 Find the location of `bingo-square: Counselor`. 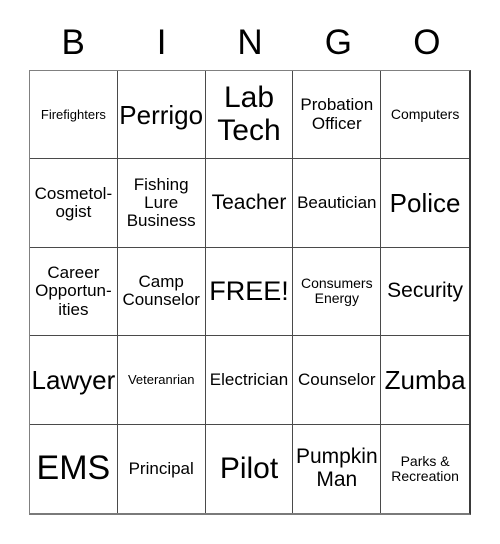

bingo-square: Counselor is located at coordinates (337, 380).